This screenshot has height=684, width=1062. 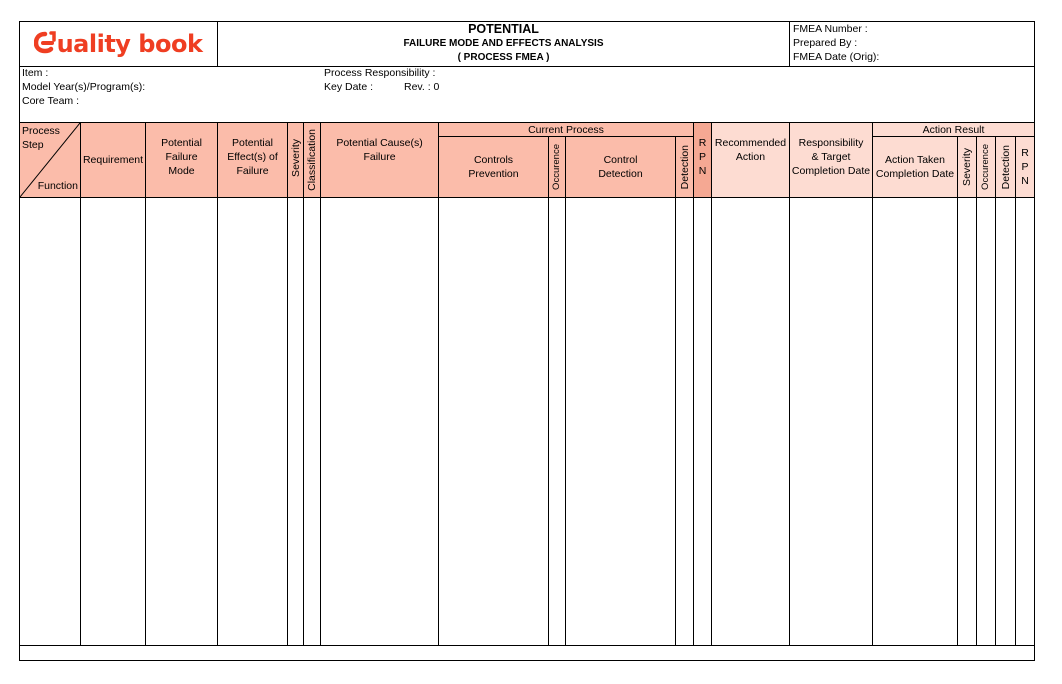 I want to click on body-col-ar-detection, so click(x=1006, y=421).